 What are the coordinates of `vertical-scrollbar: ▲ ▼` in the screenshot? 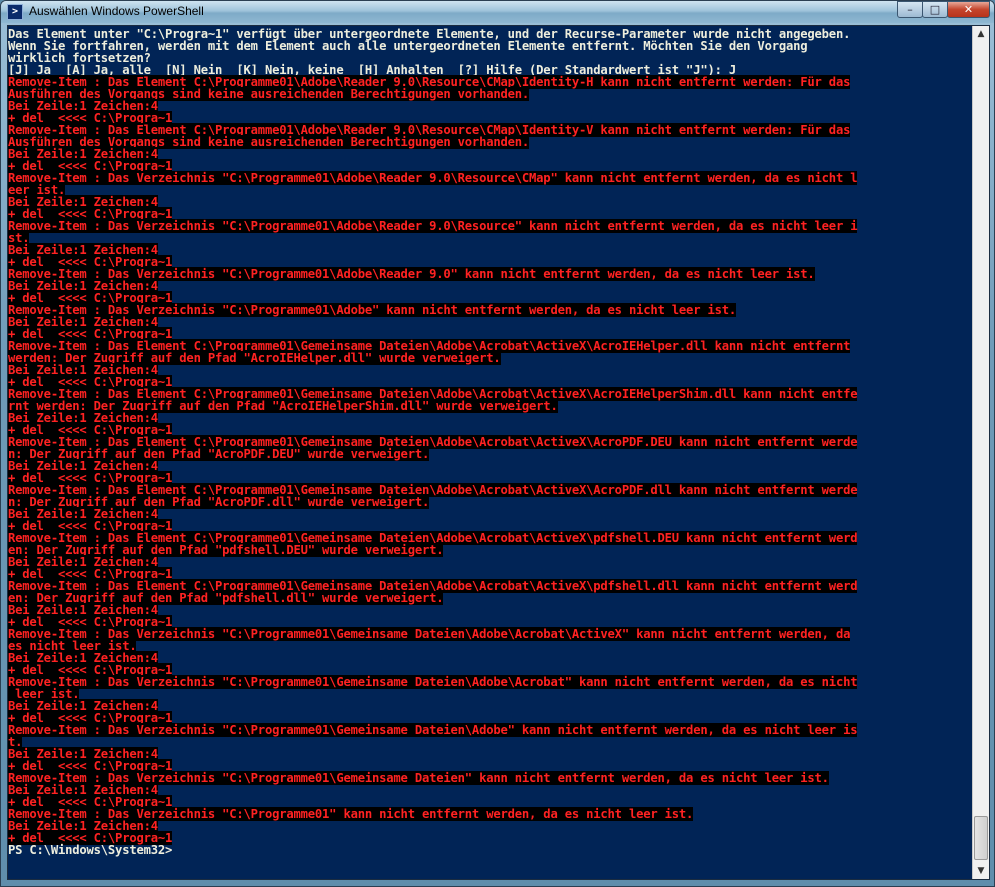 It's located at (980, 452).